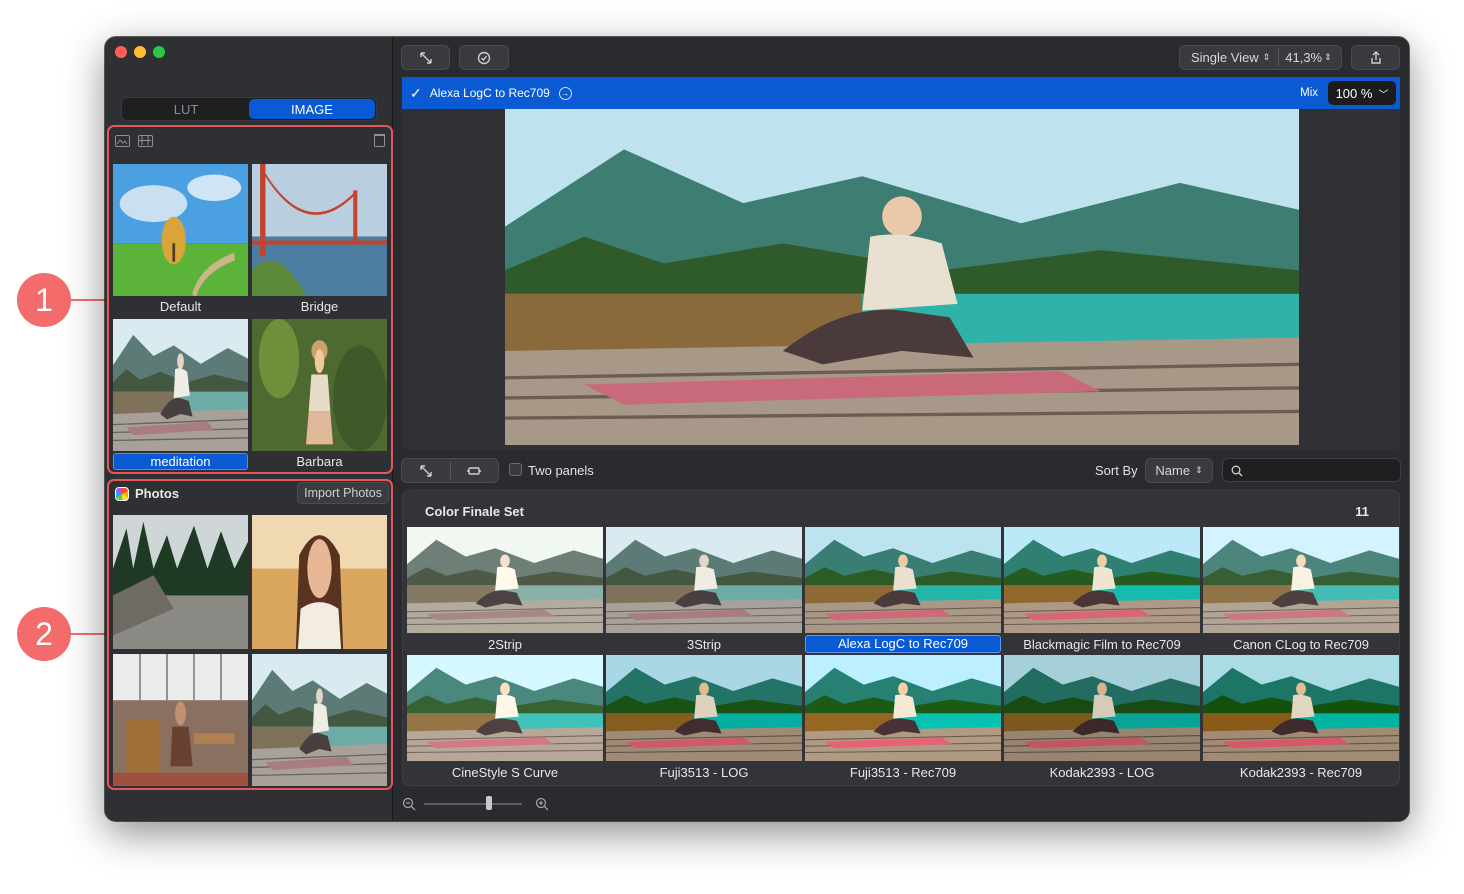 Image resolution: width=1464 pixels, height=894 pixels. I want to click on image-thumb-meditation, so click(180, 385).